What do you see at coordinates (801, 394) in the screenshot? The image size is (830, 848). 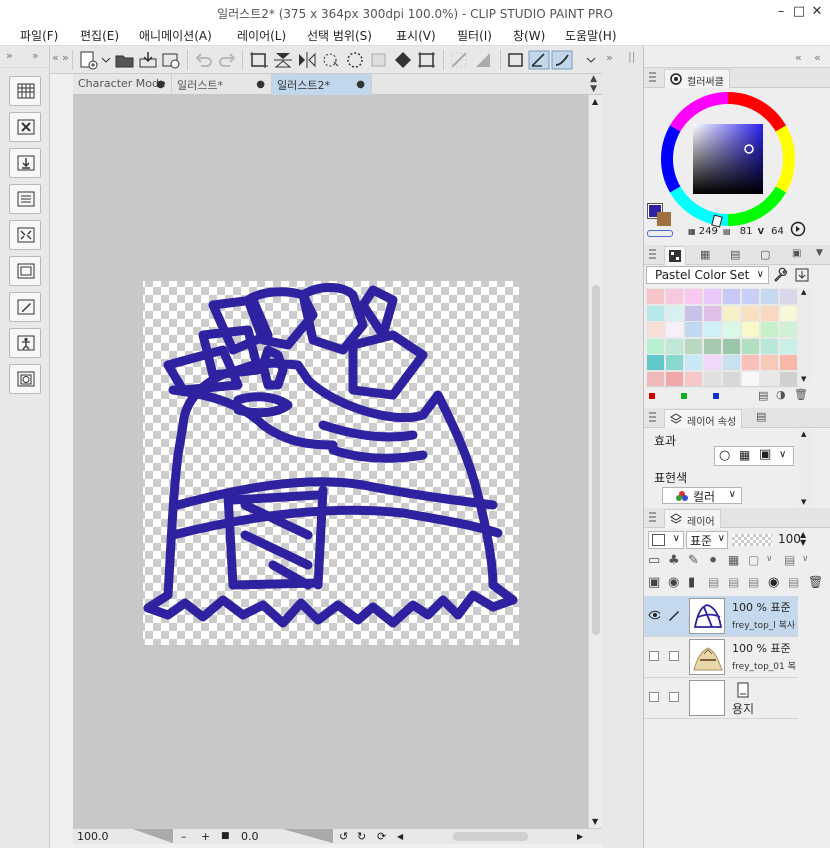 I see `delete-color-icon: 🗑` at bounding box center [801, 394].